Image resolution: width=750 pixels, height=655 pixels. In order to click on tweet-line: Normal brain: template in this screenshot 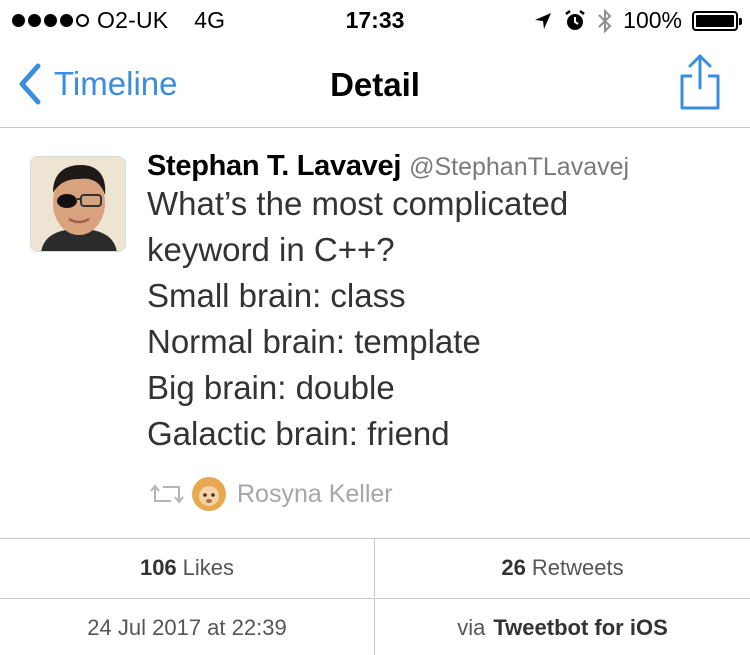, I will do `click(314, 341)`.